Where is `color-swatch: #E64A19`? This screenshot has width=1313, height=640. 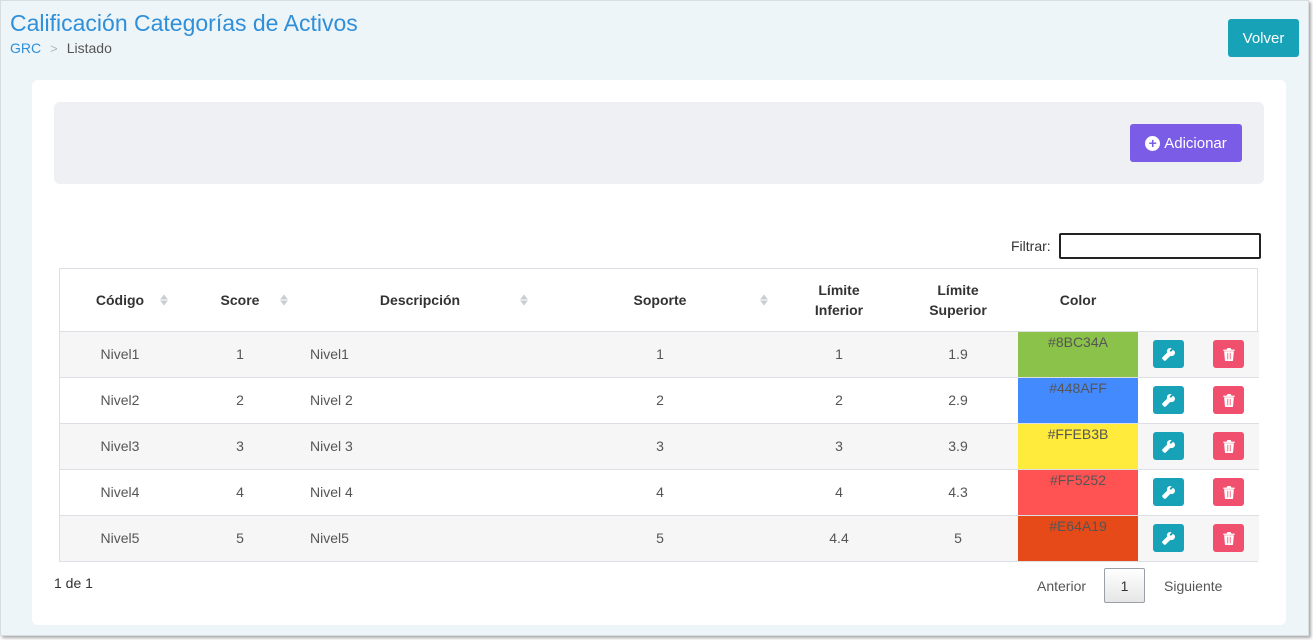 color-swatch: #E64A19 is located at coordinates (1078, 538).